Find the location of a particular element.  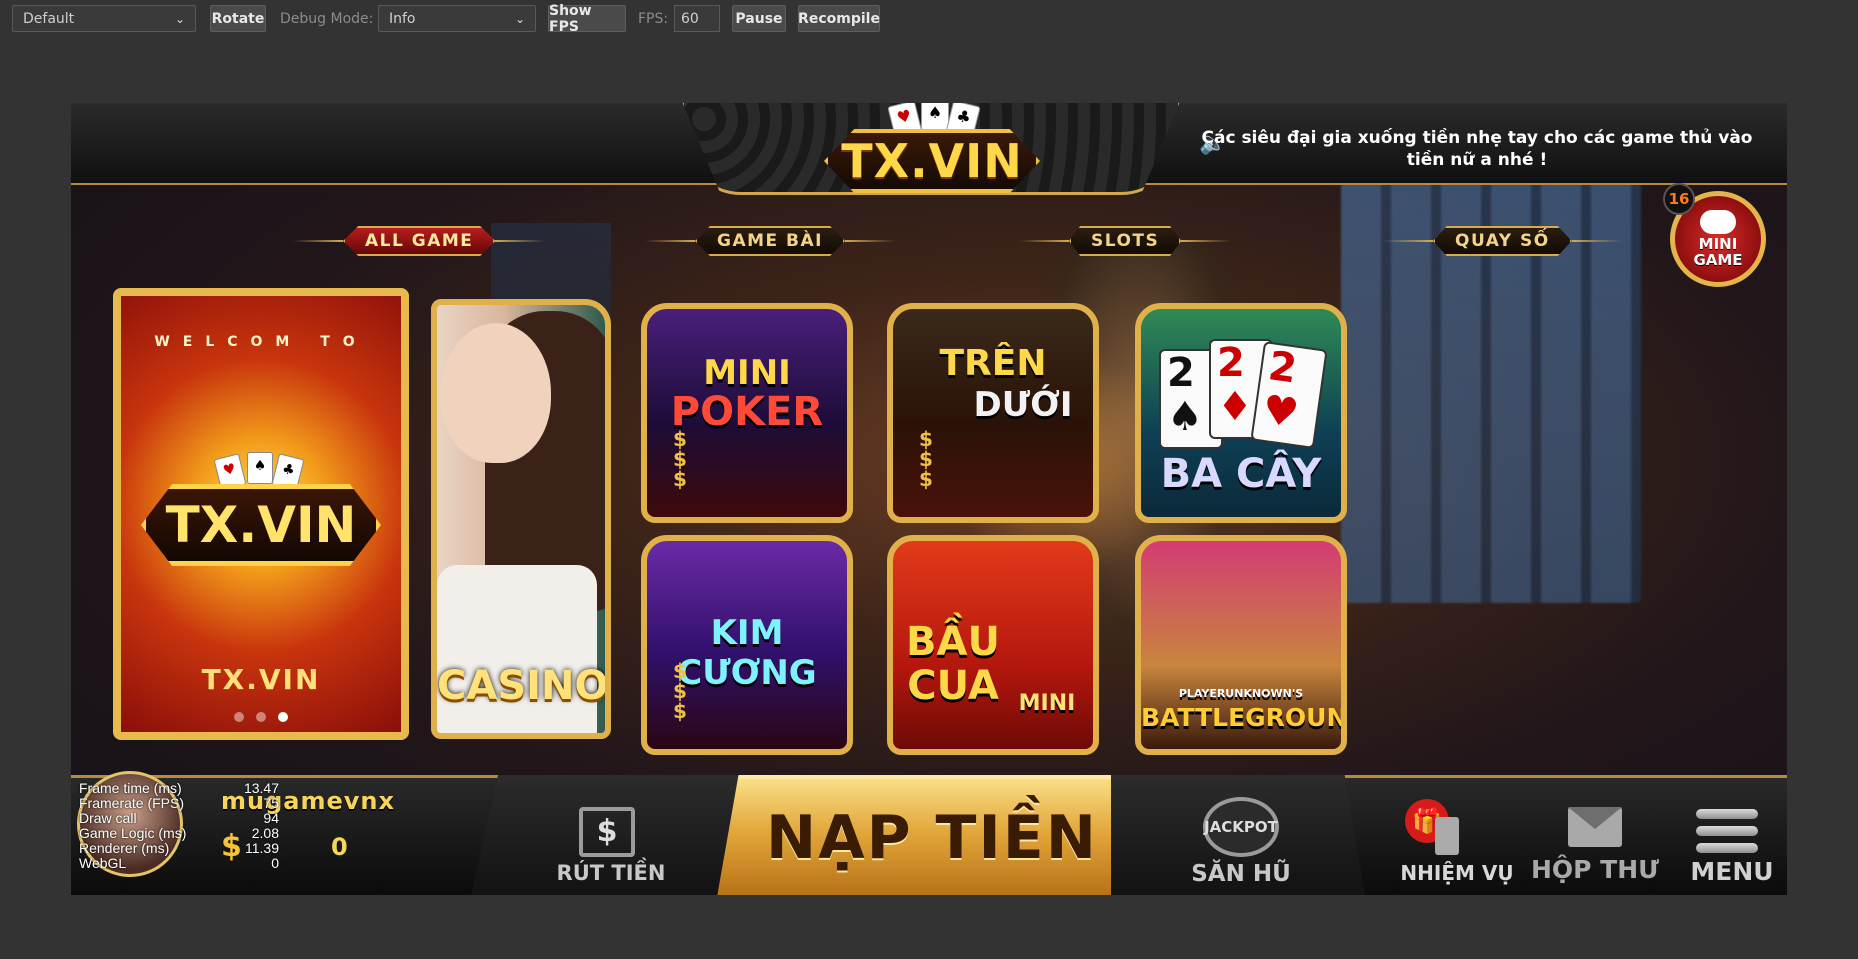

game-subtitle: PLAYERUNKNOWN'S is located at coordinates (1241, 693).